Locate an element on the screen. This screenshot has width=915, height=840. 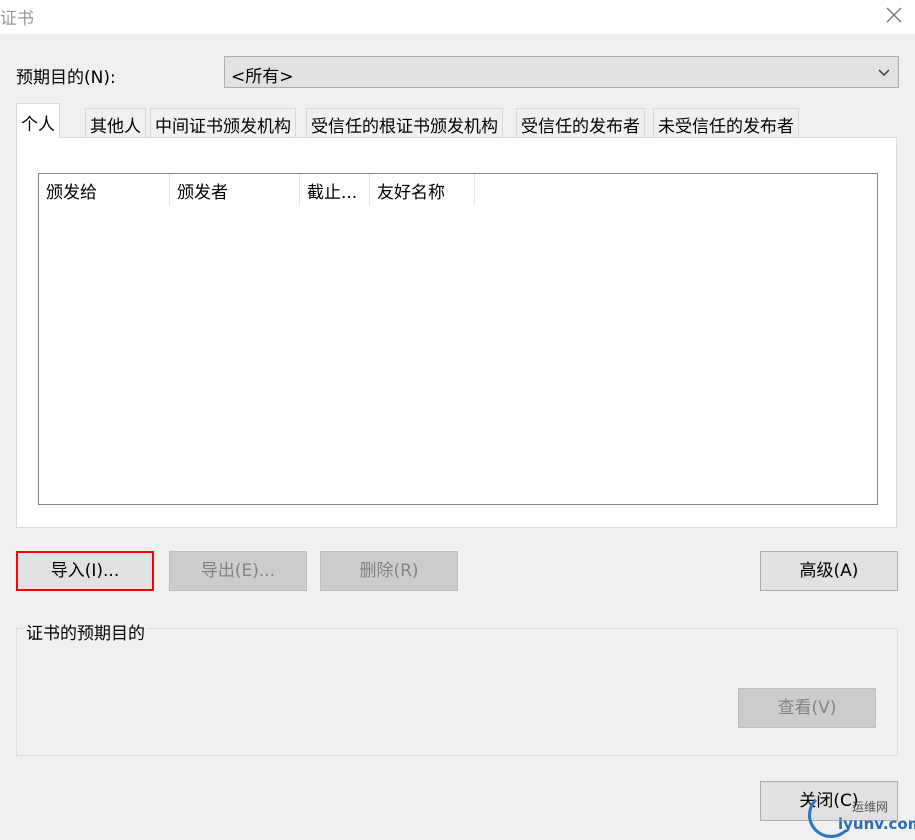
purpose-select: <所有> is located at coordinates (561, 72).